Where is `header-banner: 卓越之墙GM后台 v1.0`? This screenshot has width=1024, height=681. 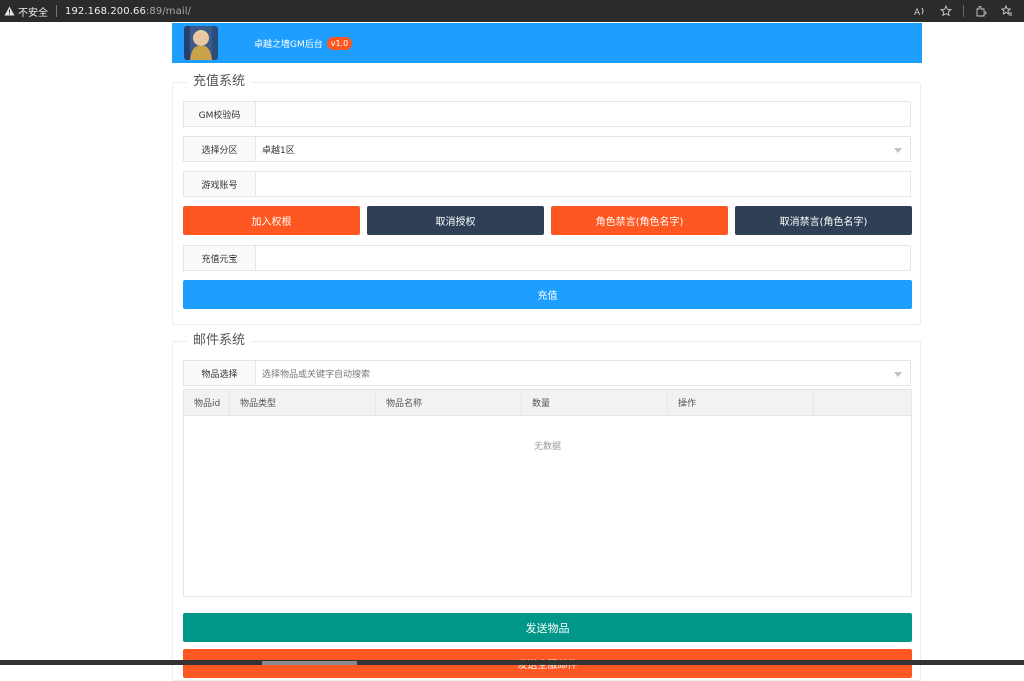 header-banner: 卓越之墙GM后台 v1.0 is located at coordinates (547, 43).